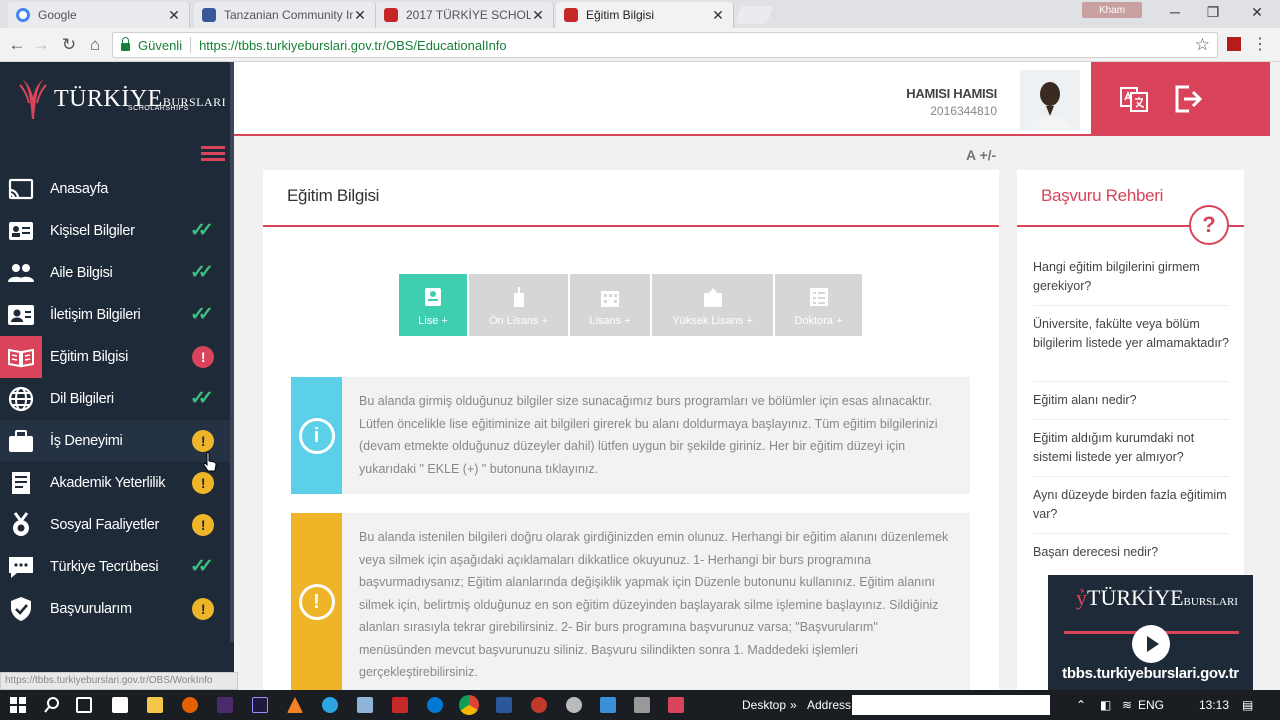 Image resolution: width=1280 pixels, height=720 pixels. Describe the element at coordinates (1175, 13) in the screenshot. I see `minimize-icon: ─` at that location.